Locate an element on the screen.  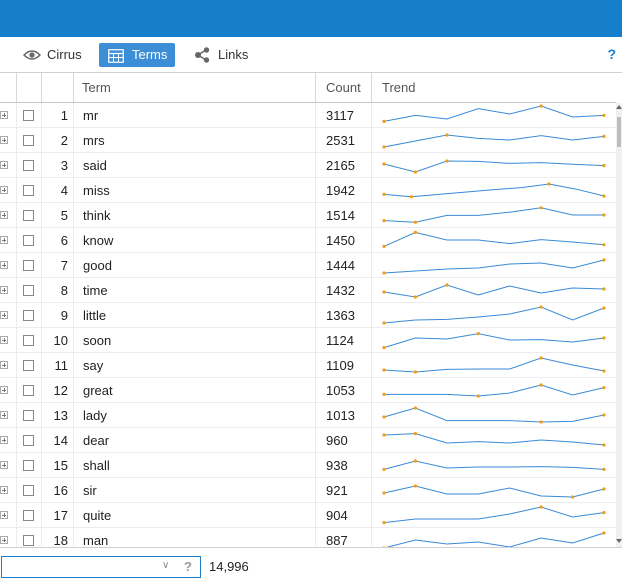
search-help-icon: ? is located at coordinates (188, 566).